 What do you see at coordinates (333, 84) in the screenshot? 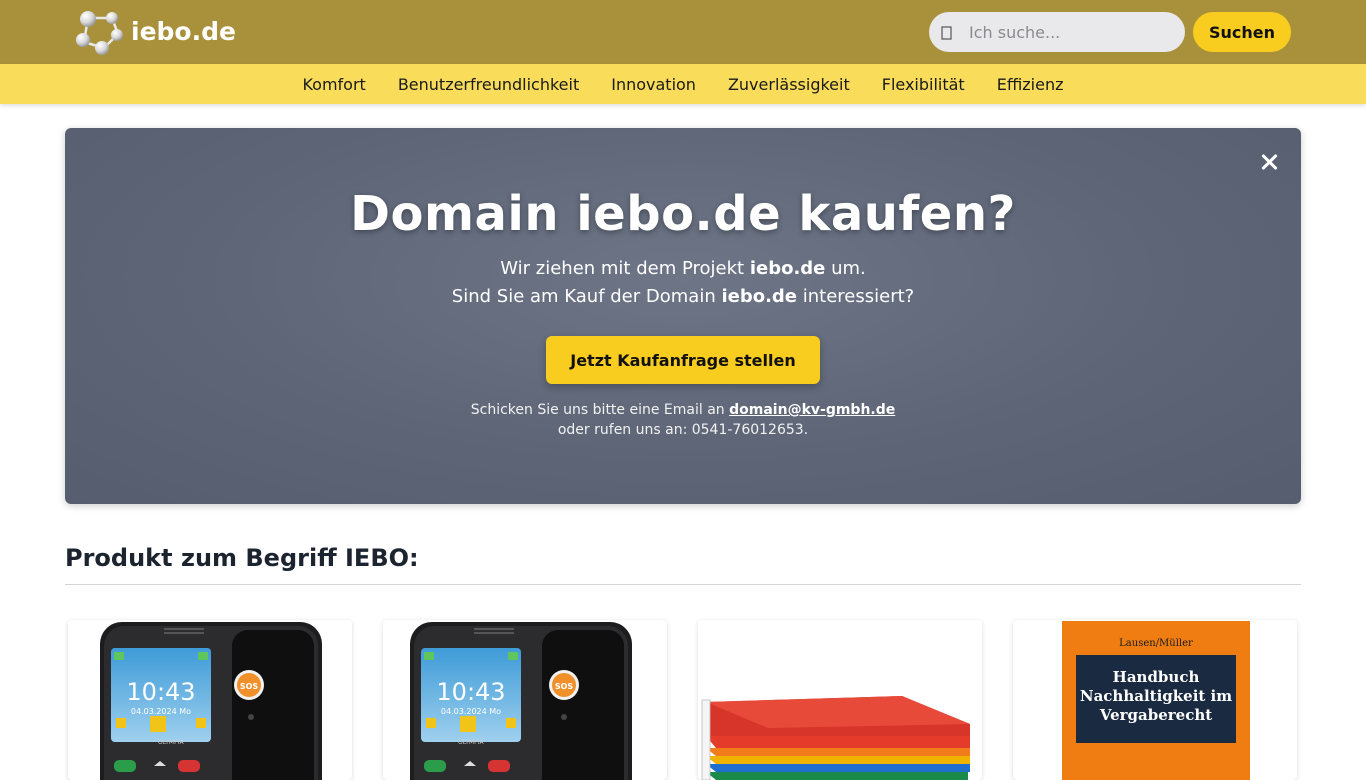
I see `nav-item-komfort: Komfort` at bounding box center [333, 84].